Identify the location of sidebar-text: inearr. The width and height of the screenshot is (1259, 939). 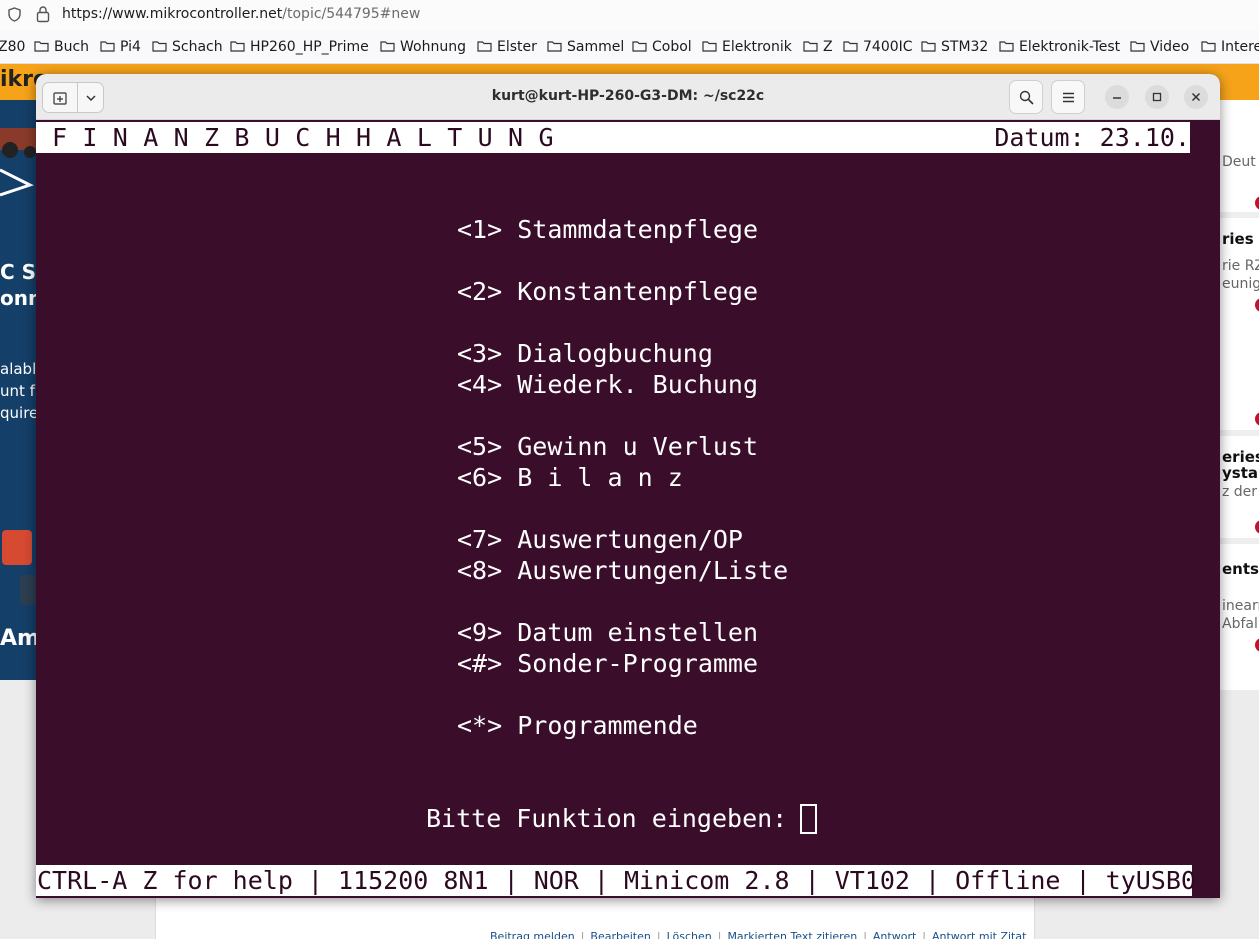
(1240, 606).